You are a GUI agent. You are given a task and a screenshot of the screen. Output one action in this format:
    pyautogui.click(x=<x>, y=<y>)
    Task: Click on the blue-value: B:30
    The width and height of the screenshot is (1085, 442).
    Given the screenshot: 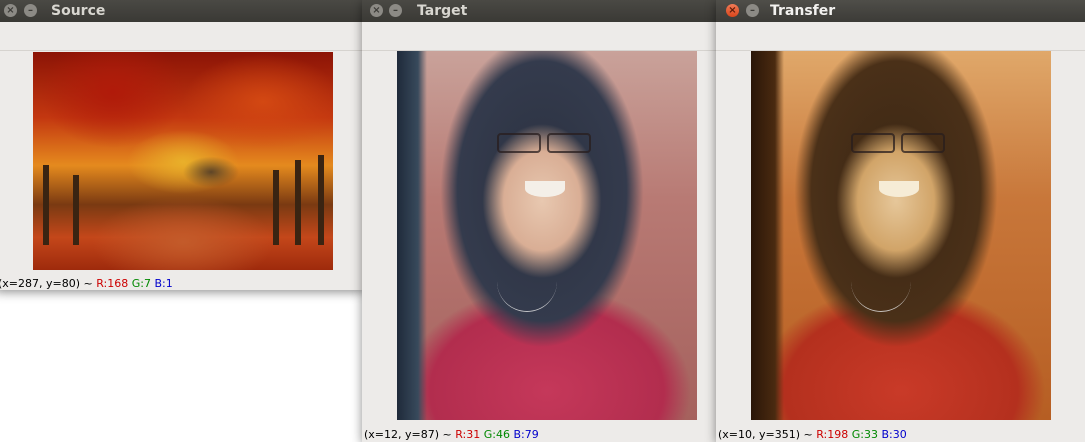 What is the action you would take?
    pyautogui.click(x=894, y=434)
    